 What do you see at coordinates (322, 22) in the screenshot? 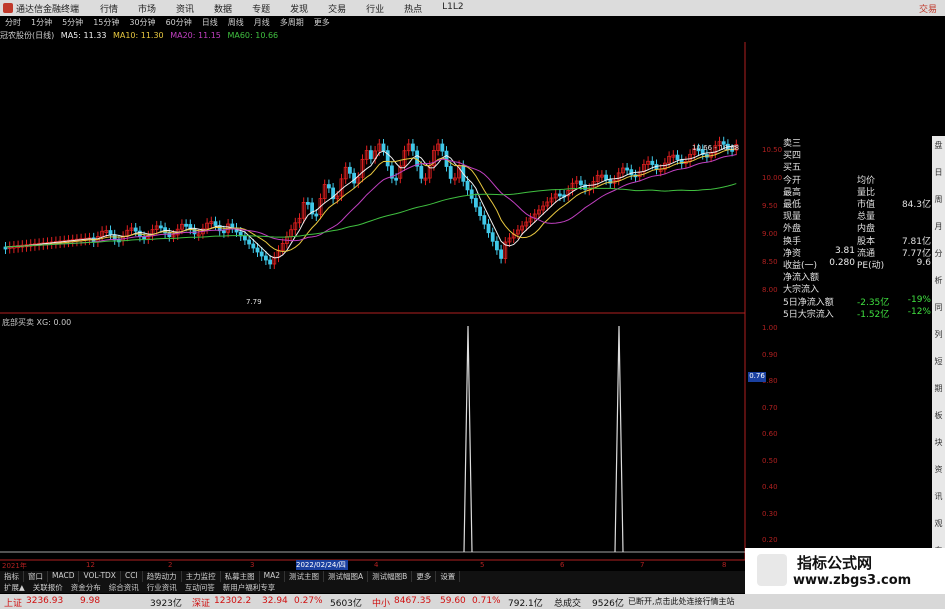
I see `timeframe-10: 更多` at bounding box center [322, 22].